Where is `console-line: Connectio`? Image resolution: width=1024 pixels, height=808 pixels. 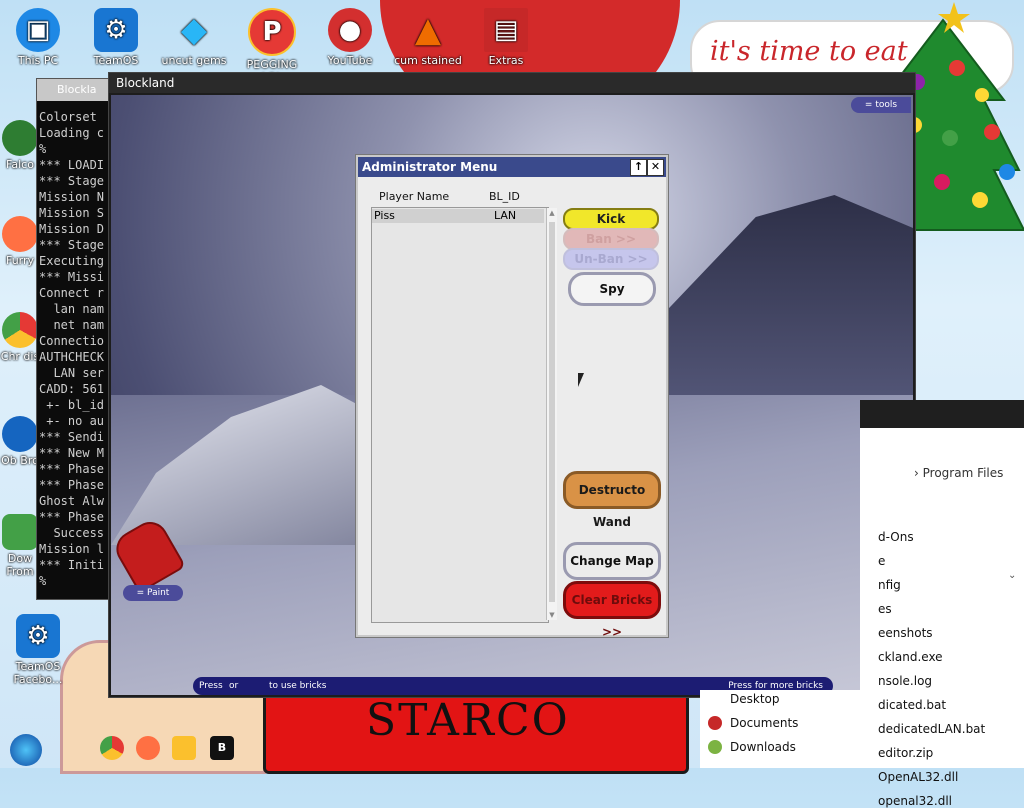 console-line: Connectio is located at coordinates (72, 341).